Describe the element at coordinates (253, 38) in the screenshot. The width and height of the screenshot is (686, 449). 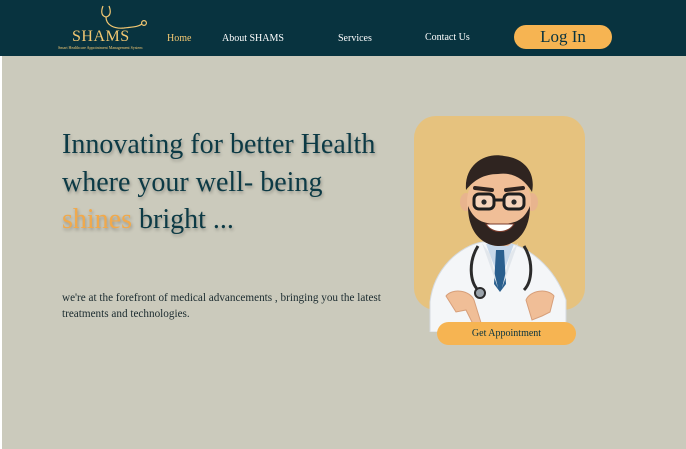
I see `nav-about-shams: About SHAMS` at that location.